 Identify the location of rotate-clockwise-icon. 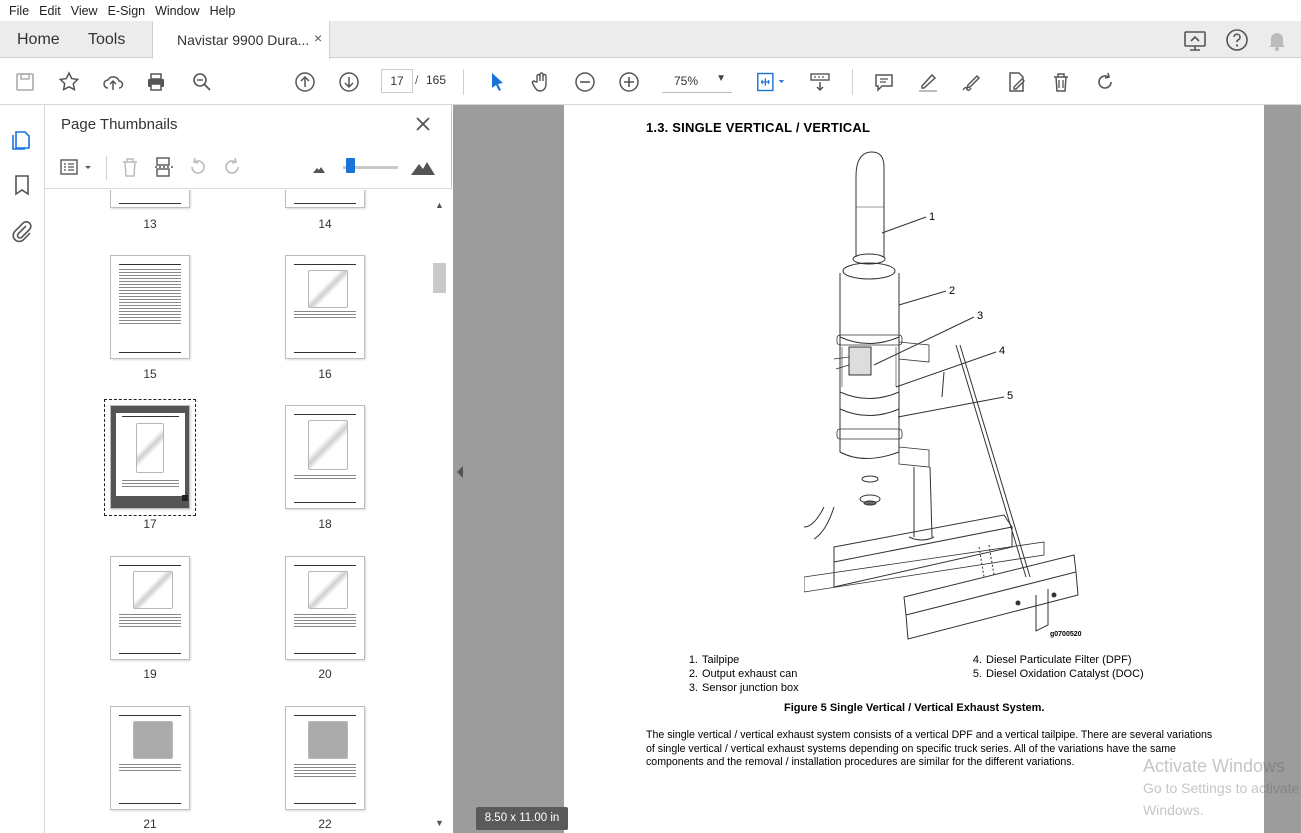
(232, 167).